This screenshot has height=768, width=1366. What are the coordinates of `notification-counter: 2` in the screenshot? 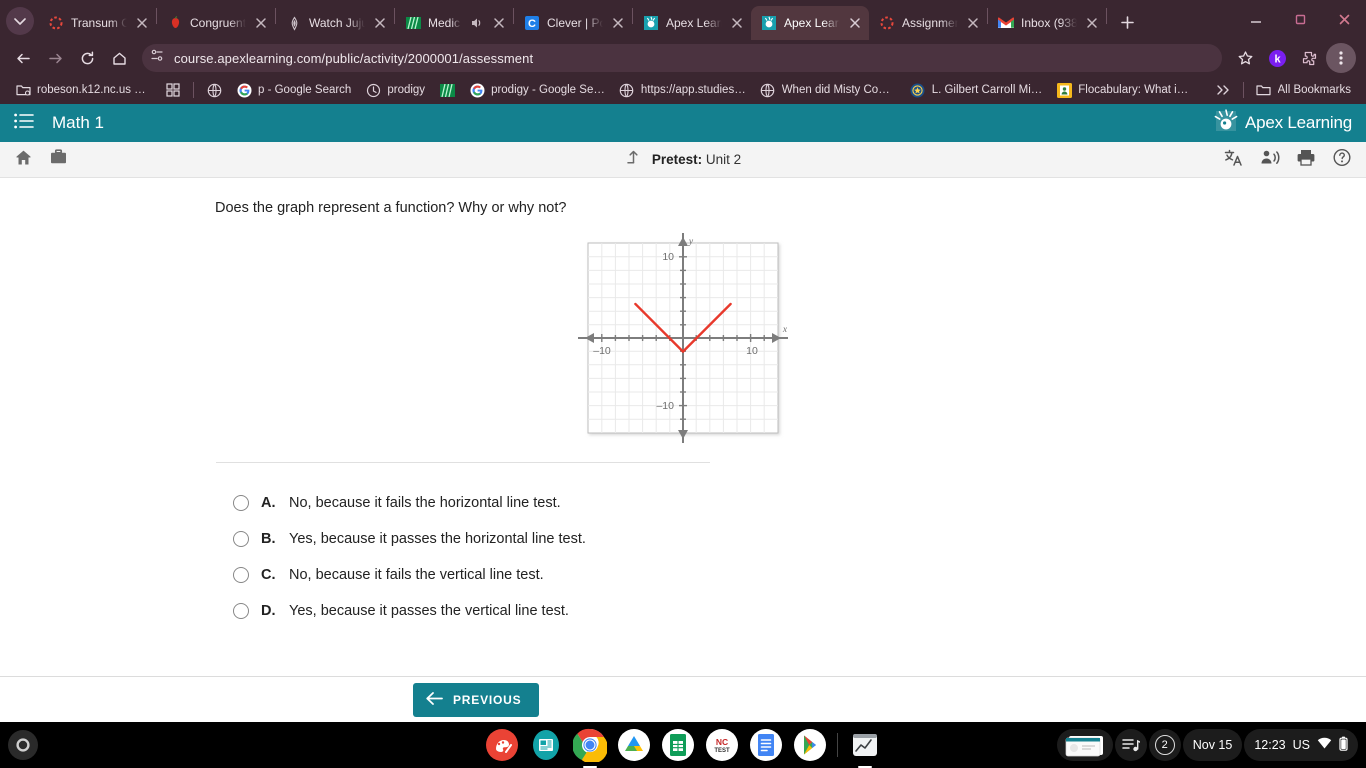 It's located at (1164, 745).